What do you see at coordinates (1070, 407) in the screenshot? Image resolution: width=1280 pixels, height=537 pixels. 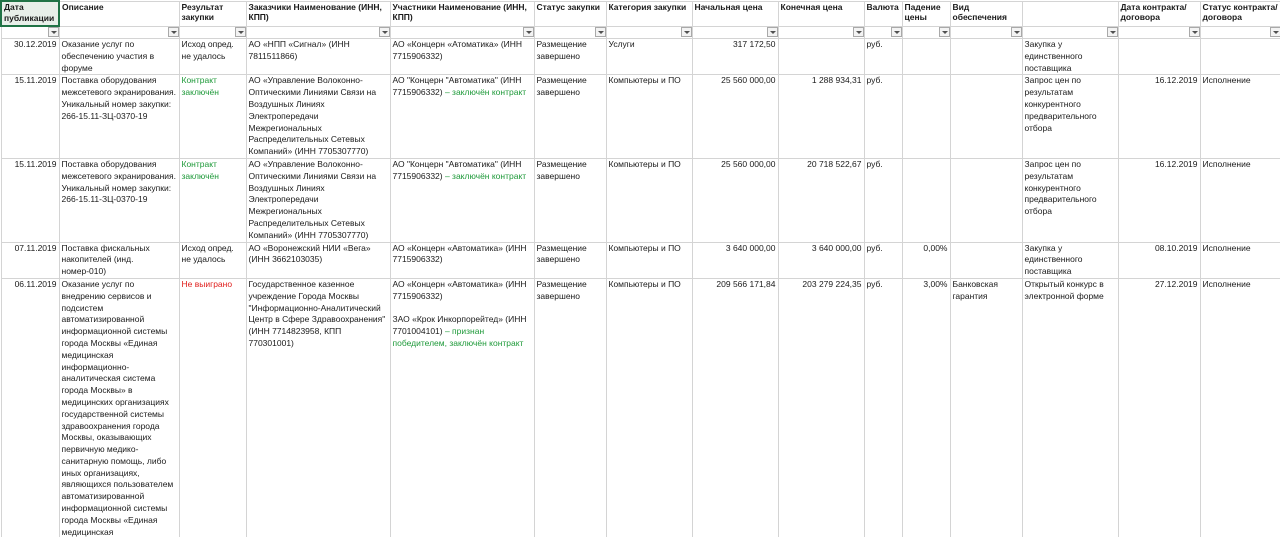 I see `cell-method: Открытый конкурс в электронной форме` at bounding box center [1070, 407].